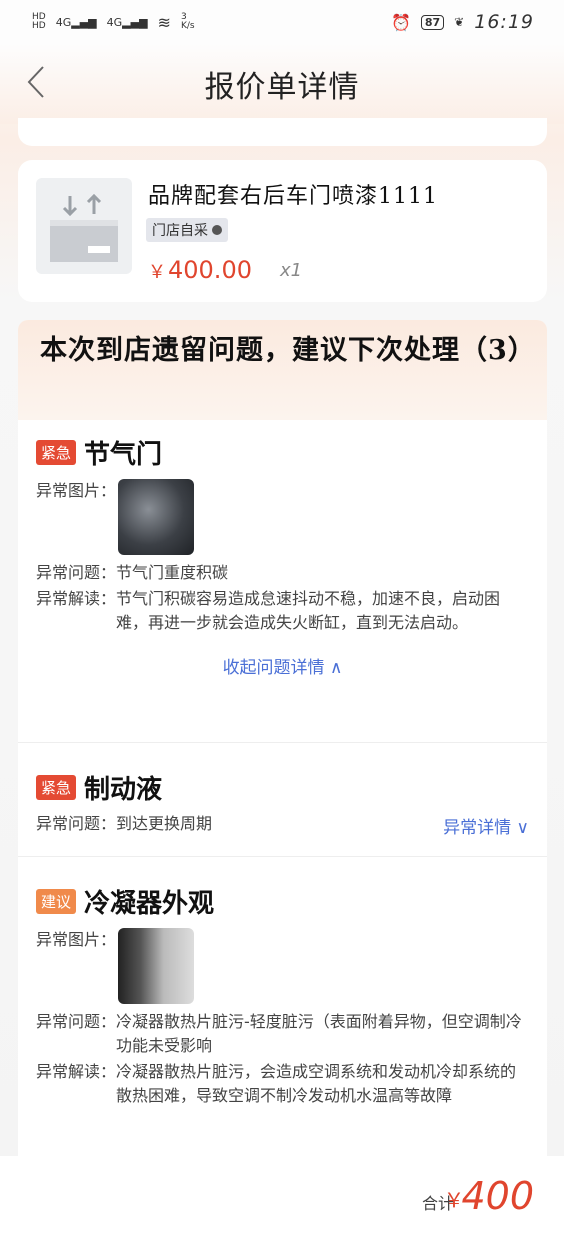  I want to click on product-price: ￥400.00, so click(200, 270).